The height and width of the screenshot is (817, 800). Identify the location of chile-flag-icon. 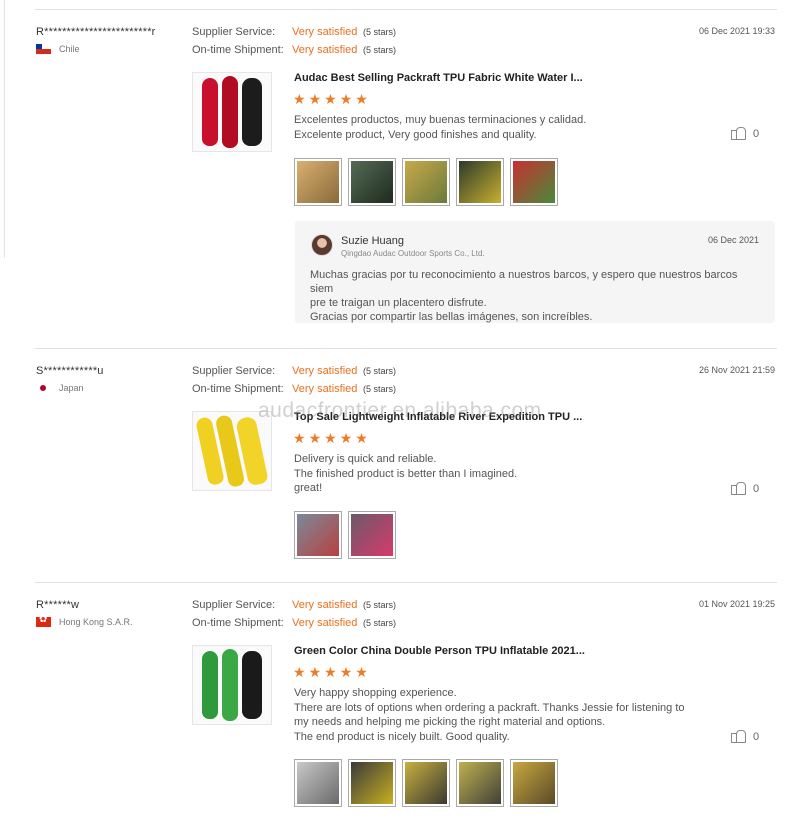
(43, 49).